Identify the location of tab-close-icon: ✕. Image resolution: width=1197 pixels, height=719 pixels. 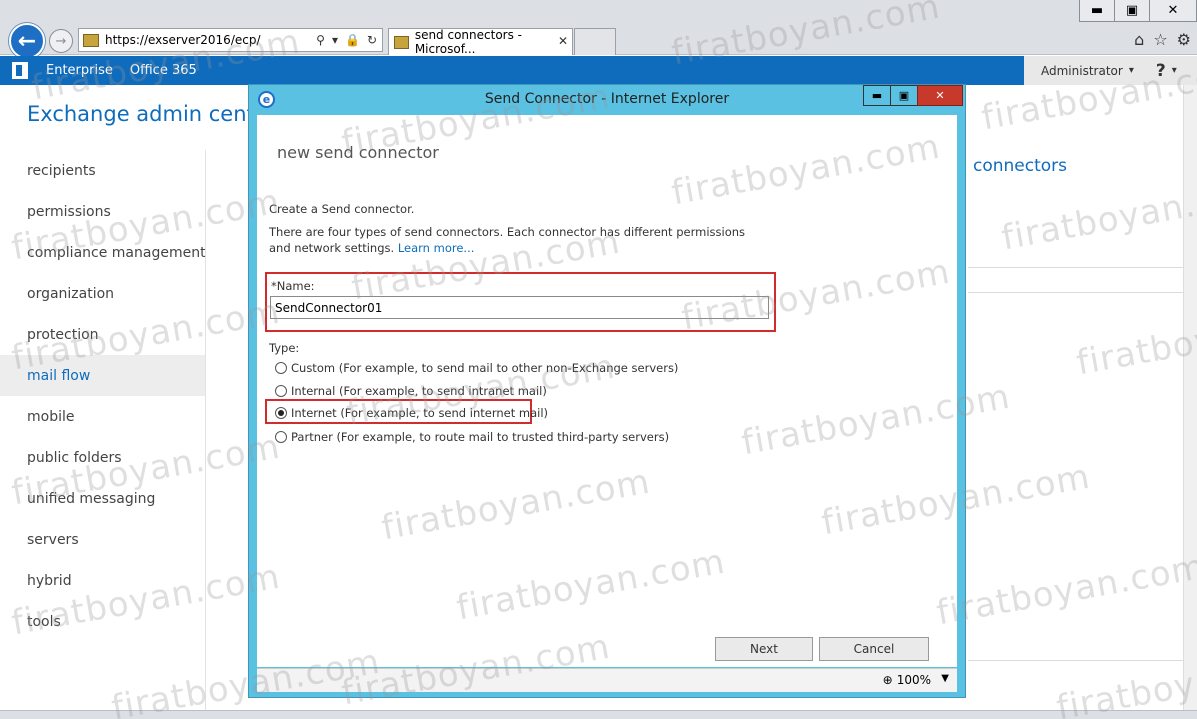
(563, 41).